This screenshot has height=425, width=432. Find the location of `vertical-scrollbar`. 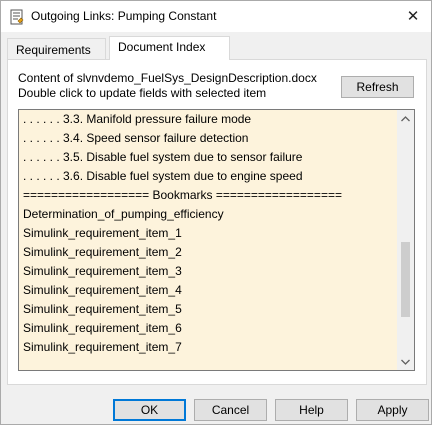

vertical-scrollbar is located at coordinates (405, 240).